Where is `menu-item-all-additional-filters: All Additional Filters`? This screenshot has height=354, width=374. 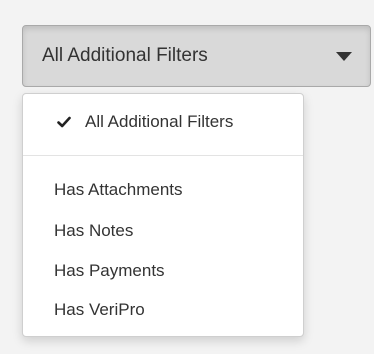
menu-item-all-additional-filters: All Additional Filters is located at coordinates (163, 122).